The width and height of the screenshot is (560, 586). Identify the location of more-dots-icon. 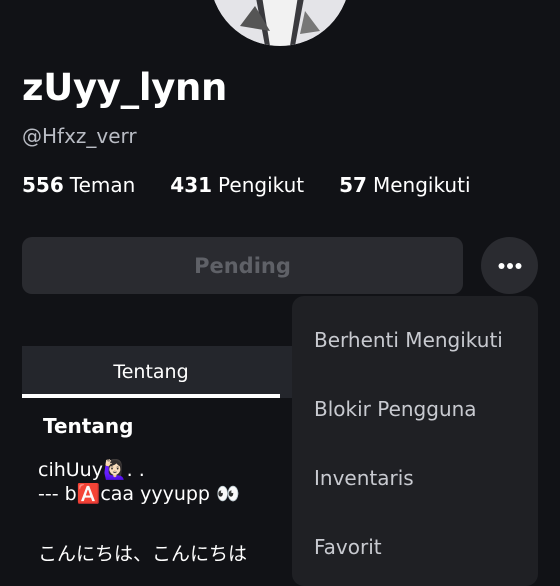
(509, 265).